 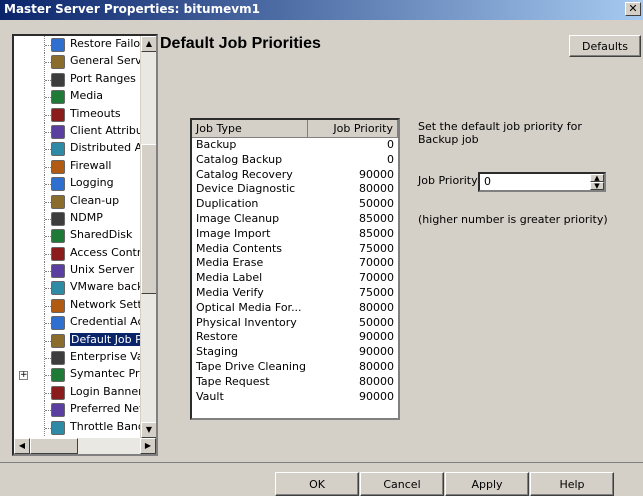 What do you see at coordinates (238, 218) in the screenshot?
I see `job-type-cell: Image Cleanup` at bounding box center [238, 218].